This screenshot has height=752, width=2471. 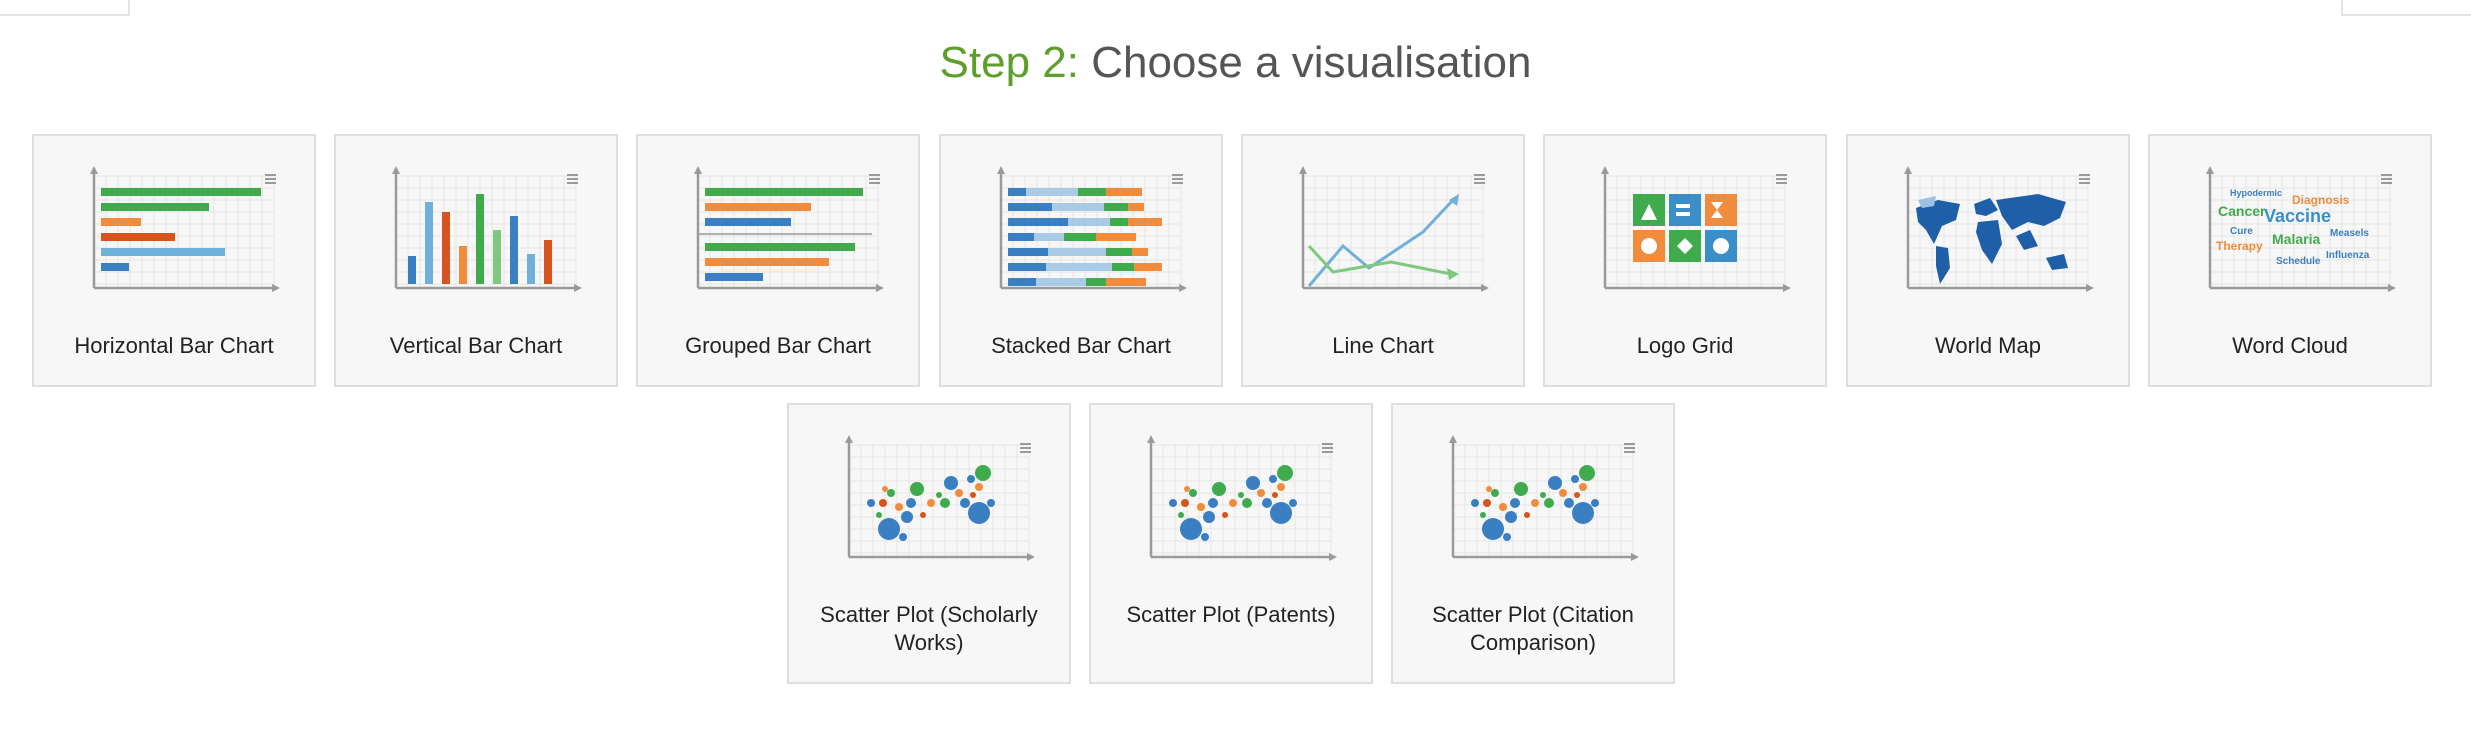 I want to click on series-line, so click(x=1381, y=242).